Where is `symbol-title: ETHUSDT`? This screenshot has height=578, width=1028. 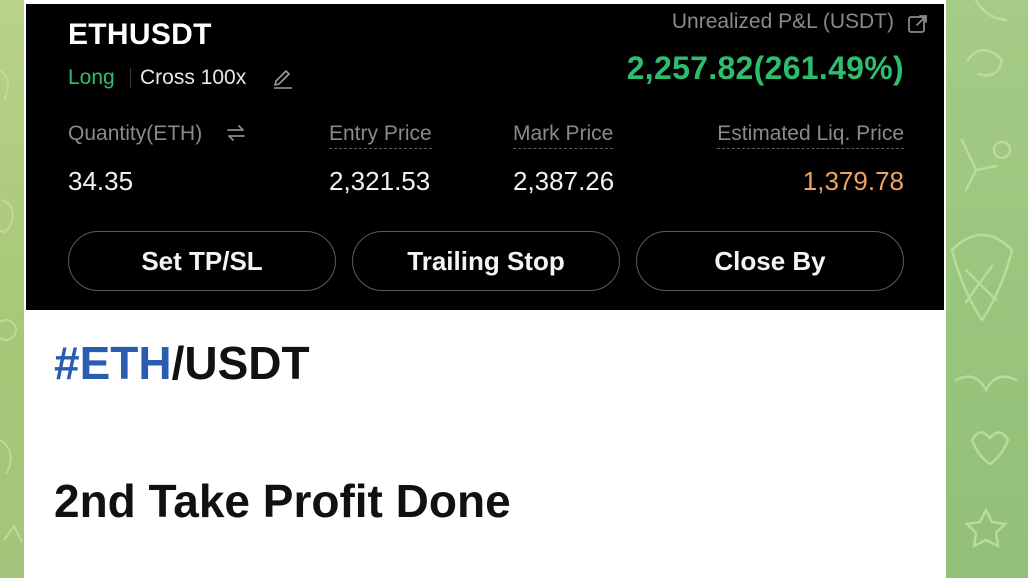
symbol-title: ETHUSDT is located at coordinates (140, 34).